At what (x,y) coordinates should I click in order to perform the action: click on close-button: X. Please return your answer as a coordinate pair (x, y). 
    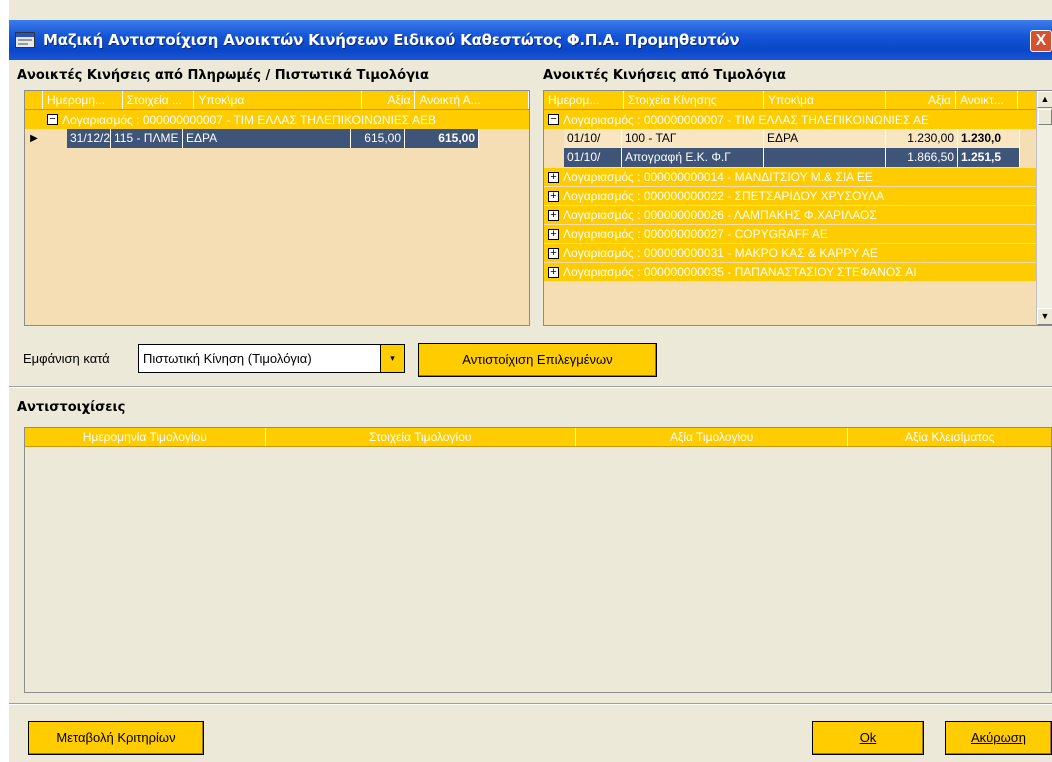
    Looking at the image, I should click on (1041, 41).